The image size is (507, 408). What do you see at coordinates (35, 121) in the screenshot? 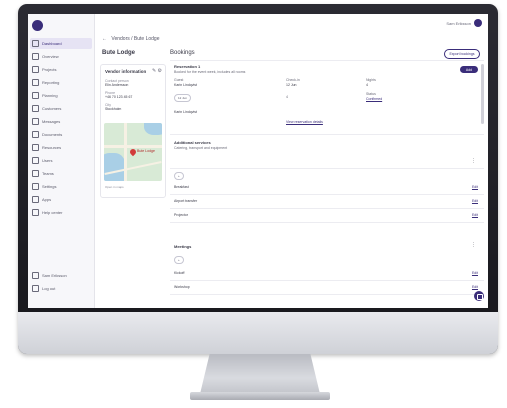
I see `chat-icon` at bounding box center [35, 121].